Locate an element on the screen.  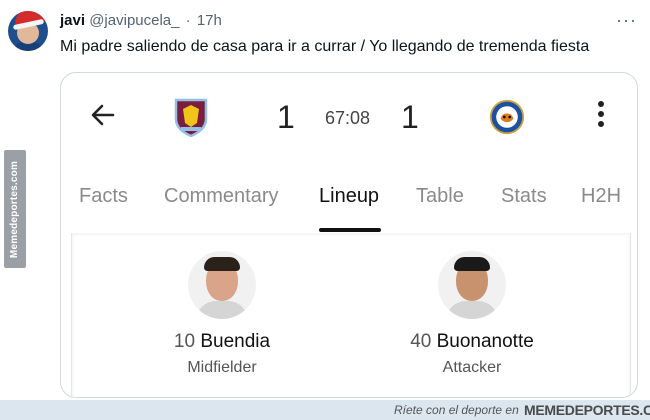
home-team-crest-icon is located at coordinates (191, 117).